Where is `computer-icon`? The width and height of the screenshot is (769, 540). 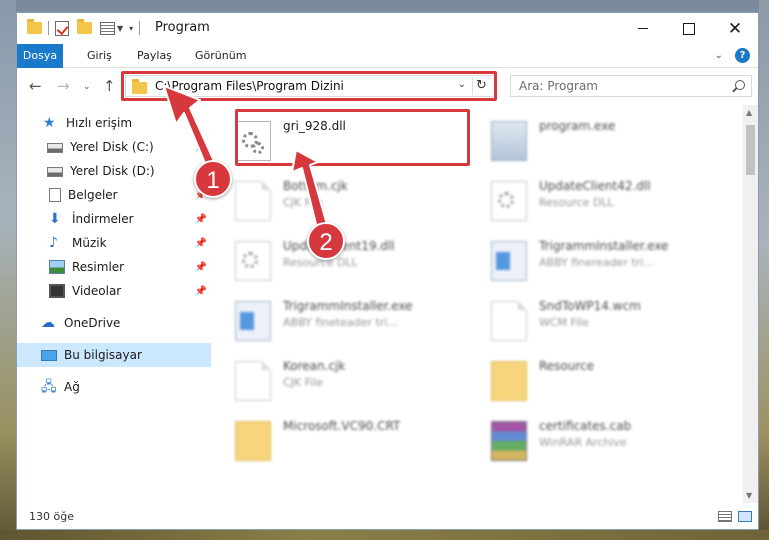
computer-icon is located at coordinates (49, 355).